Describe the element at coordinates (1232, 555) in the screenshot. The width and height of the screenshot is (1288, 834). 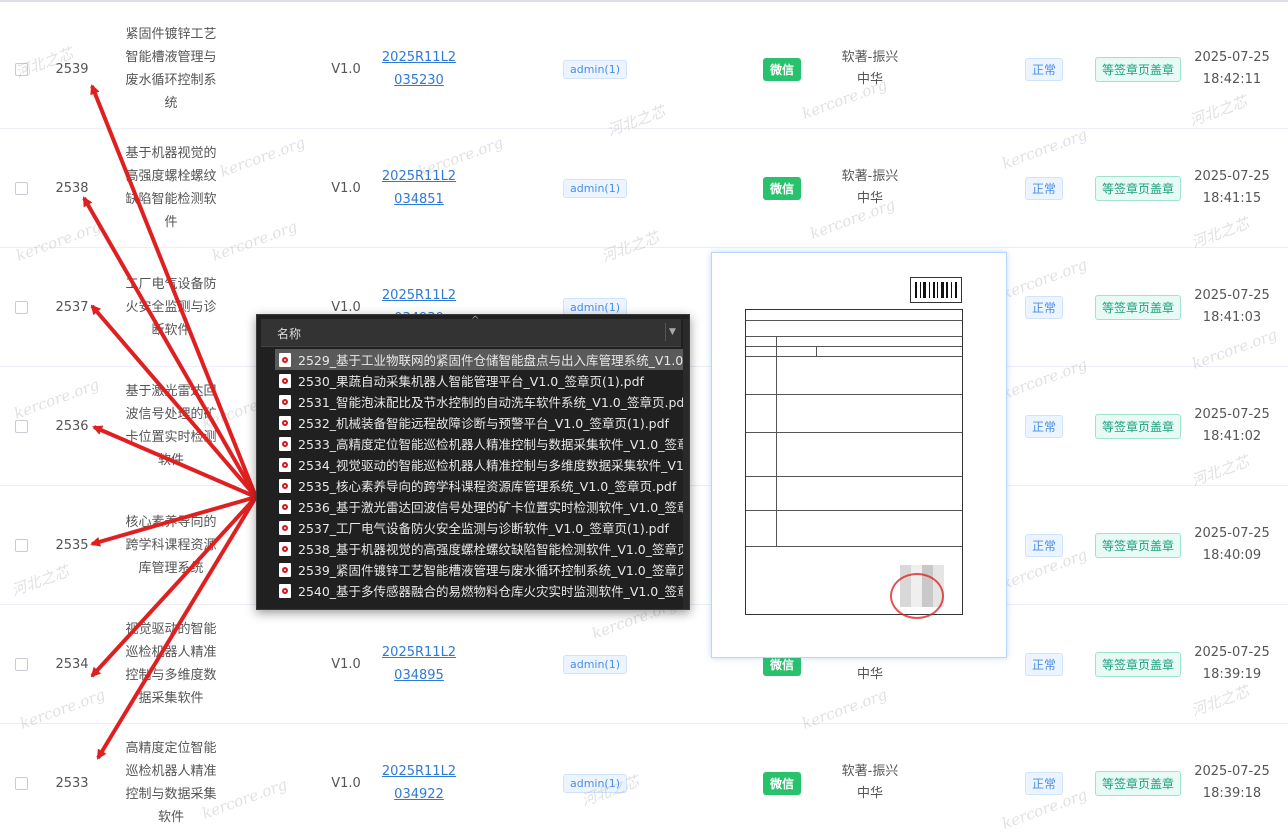
I see `time-line: 18:40:09` at that location.